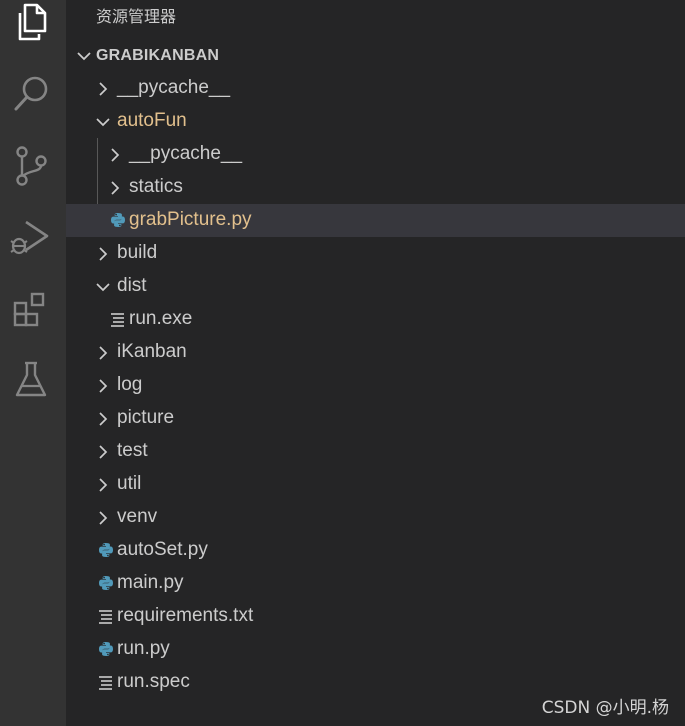  I want to click on file-item-main-py: main.py, so click(375, 583).